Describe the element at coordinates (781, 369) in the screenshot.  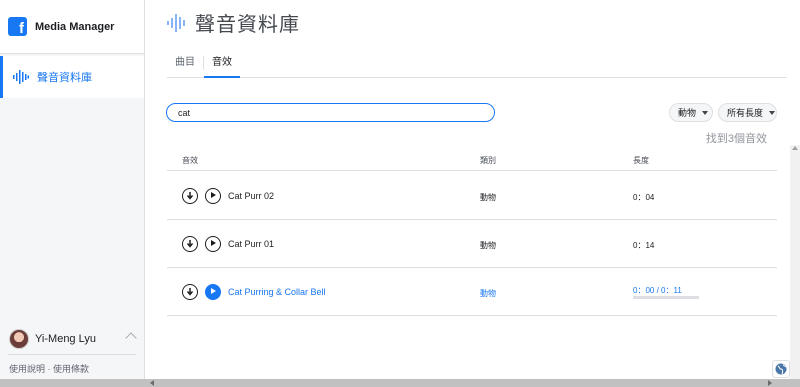
I see `globe-icon` at that location.